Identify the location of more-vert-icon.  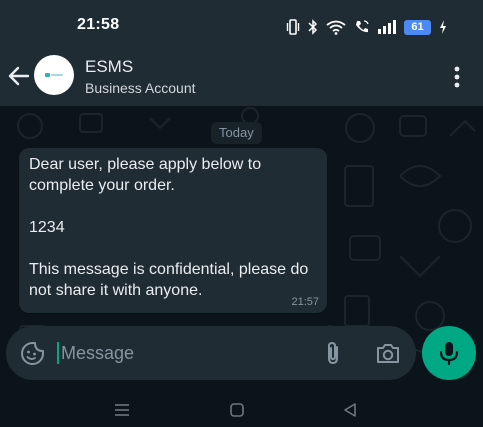
(457, 77).